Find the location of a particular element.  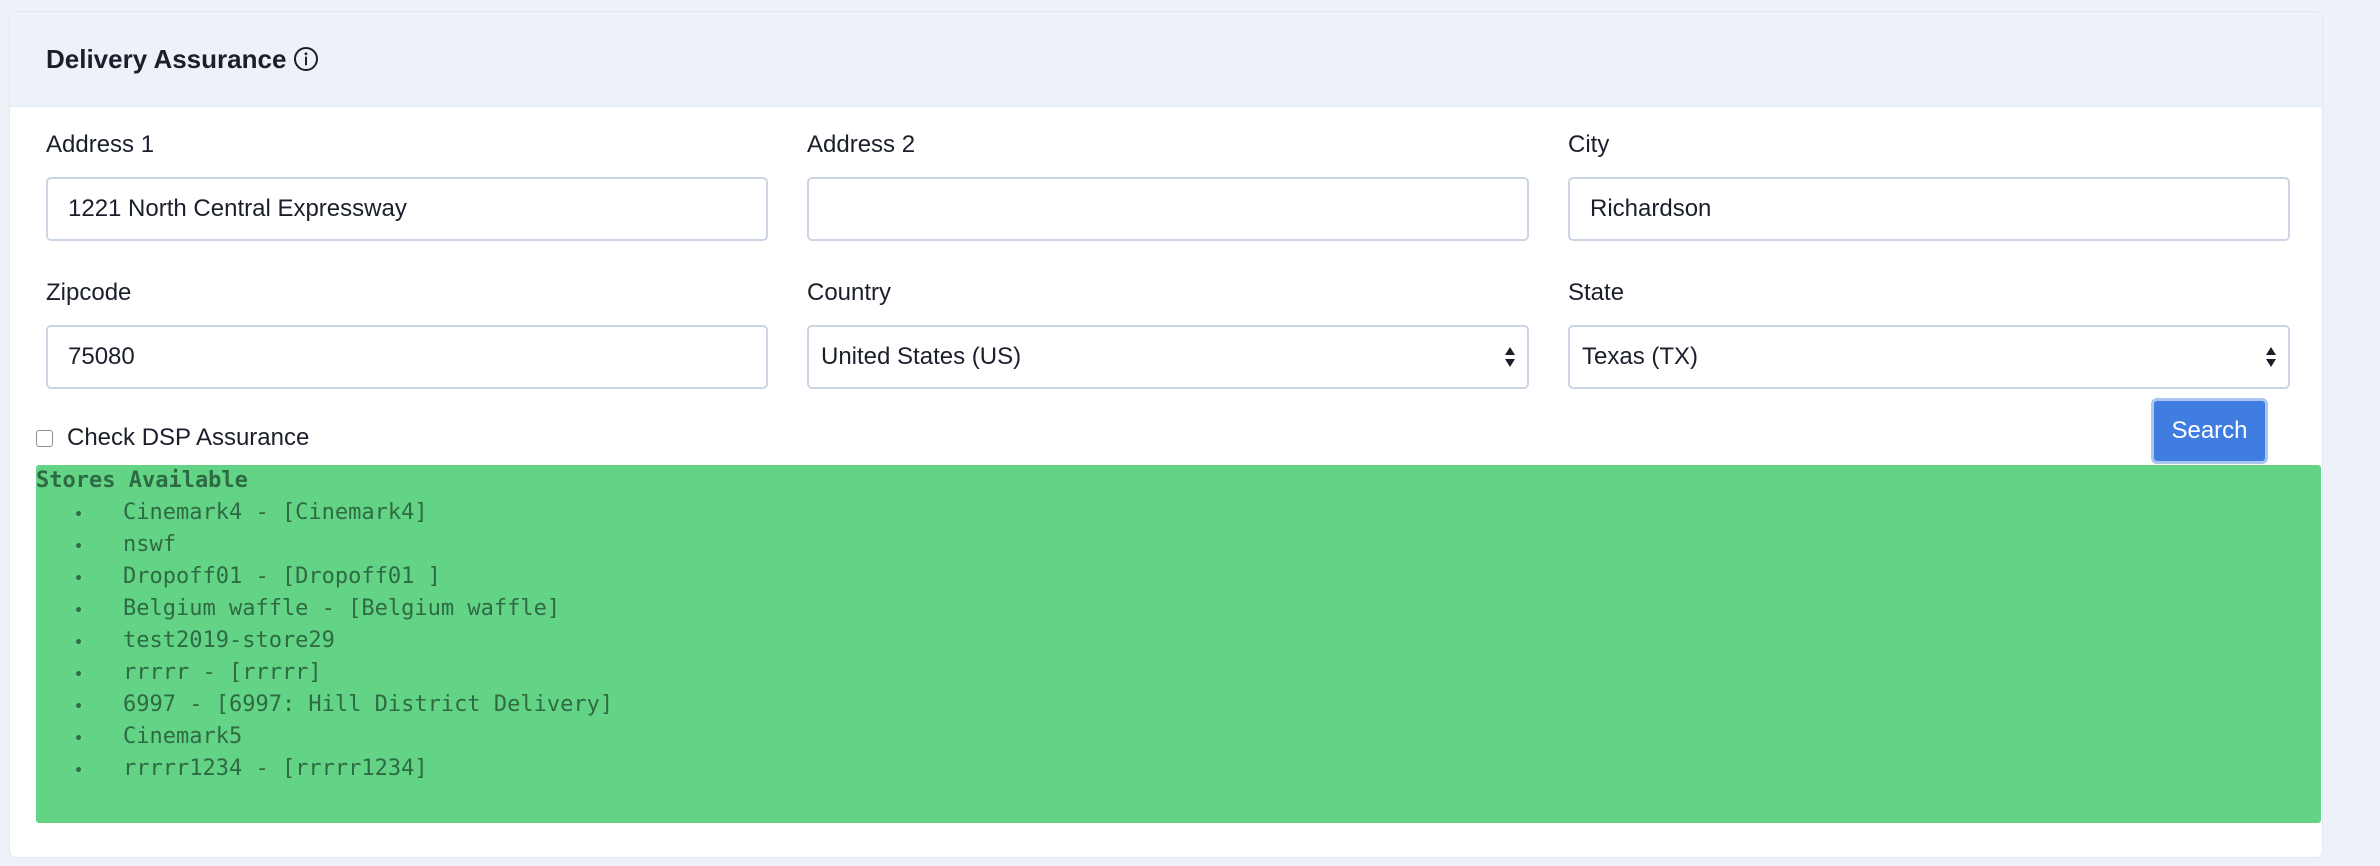

info-circle-icon is located at coordinates (306, 59).